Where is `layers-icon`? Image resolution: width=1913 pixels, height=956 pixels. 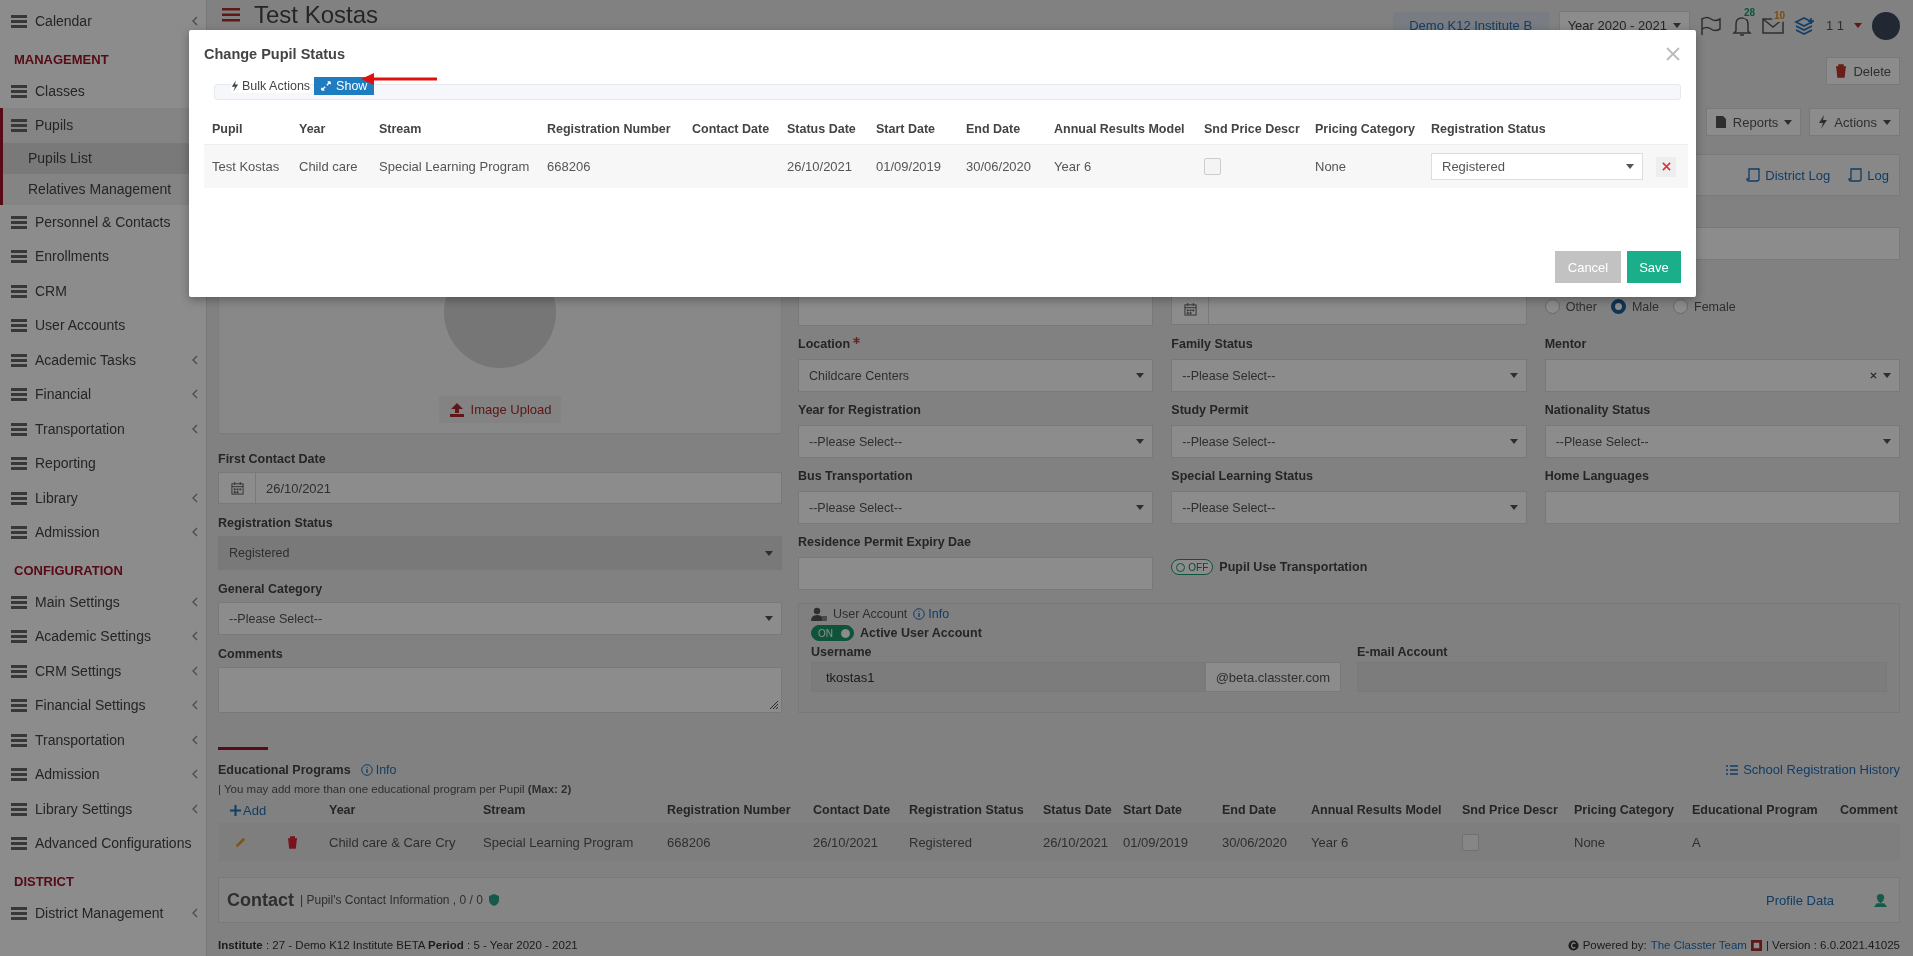
layers-icon is located at coordinates (1804, 25).